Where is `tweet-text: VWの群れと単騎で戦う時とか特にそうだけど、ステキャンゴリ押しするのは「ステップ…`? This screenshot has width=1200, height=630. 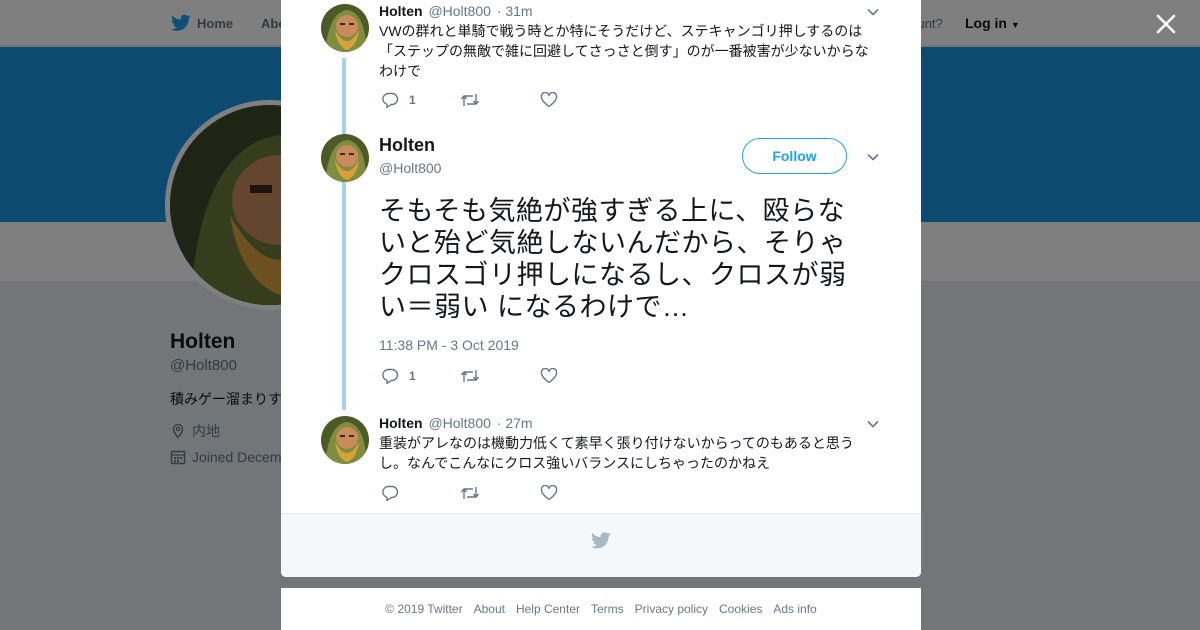
tweet-text: VWの群れと単騎で戦う時とか特にそうだけど、ステキャンゴリ押しするのは「ステップ… is located at coordinates (624, 51).